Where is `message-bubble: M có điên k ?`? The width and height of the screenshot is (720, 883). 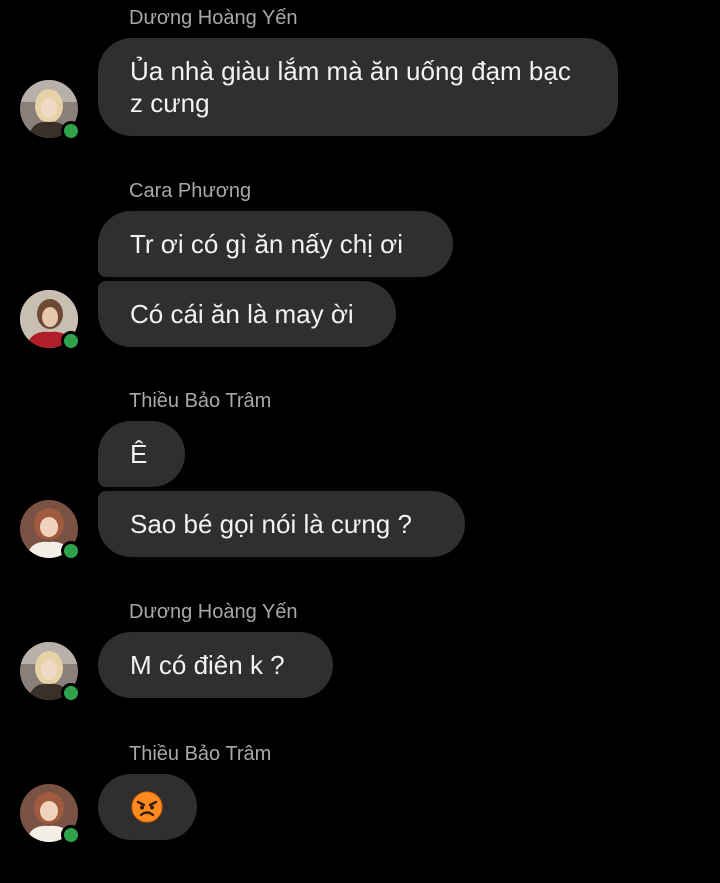 message-bubble: M có điên k ? is located at coordinates (215, 665).